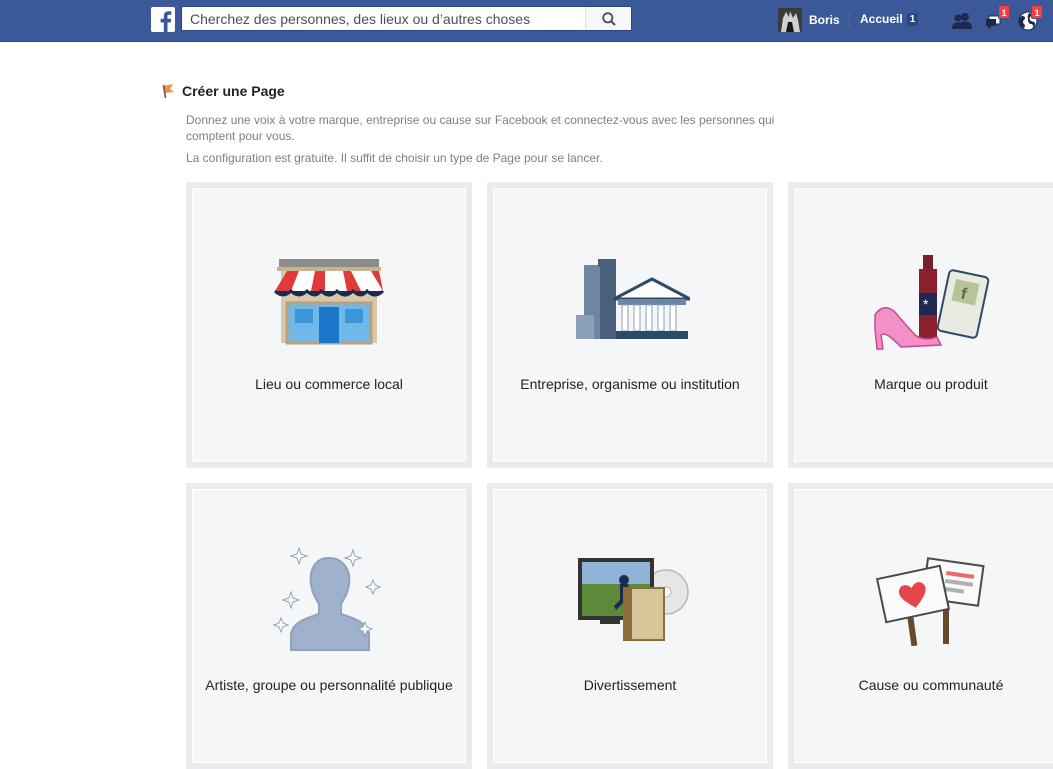 This screenshot has width=1053, height=769. Describe the element at coordinates (1004, 12) in the screenshot. I see `messages-count-badge: 1` at that location.